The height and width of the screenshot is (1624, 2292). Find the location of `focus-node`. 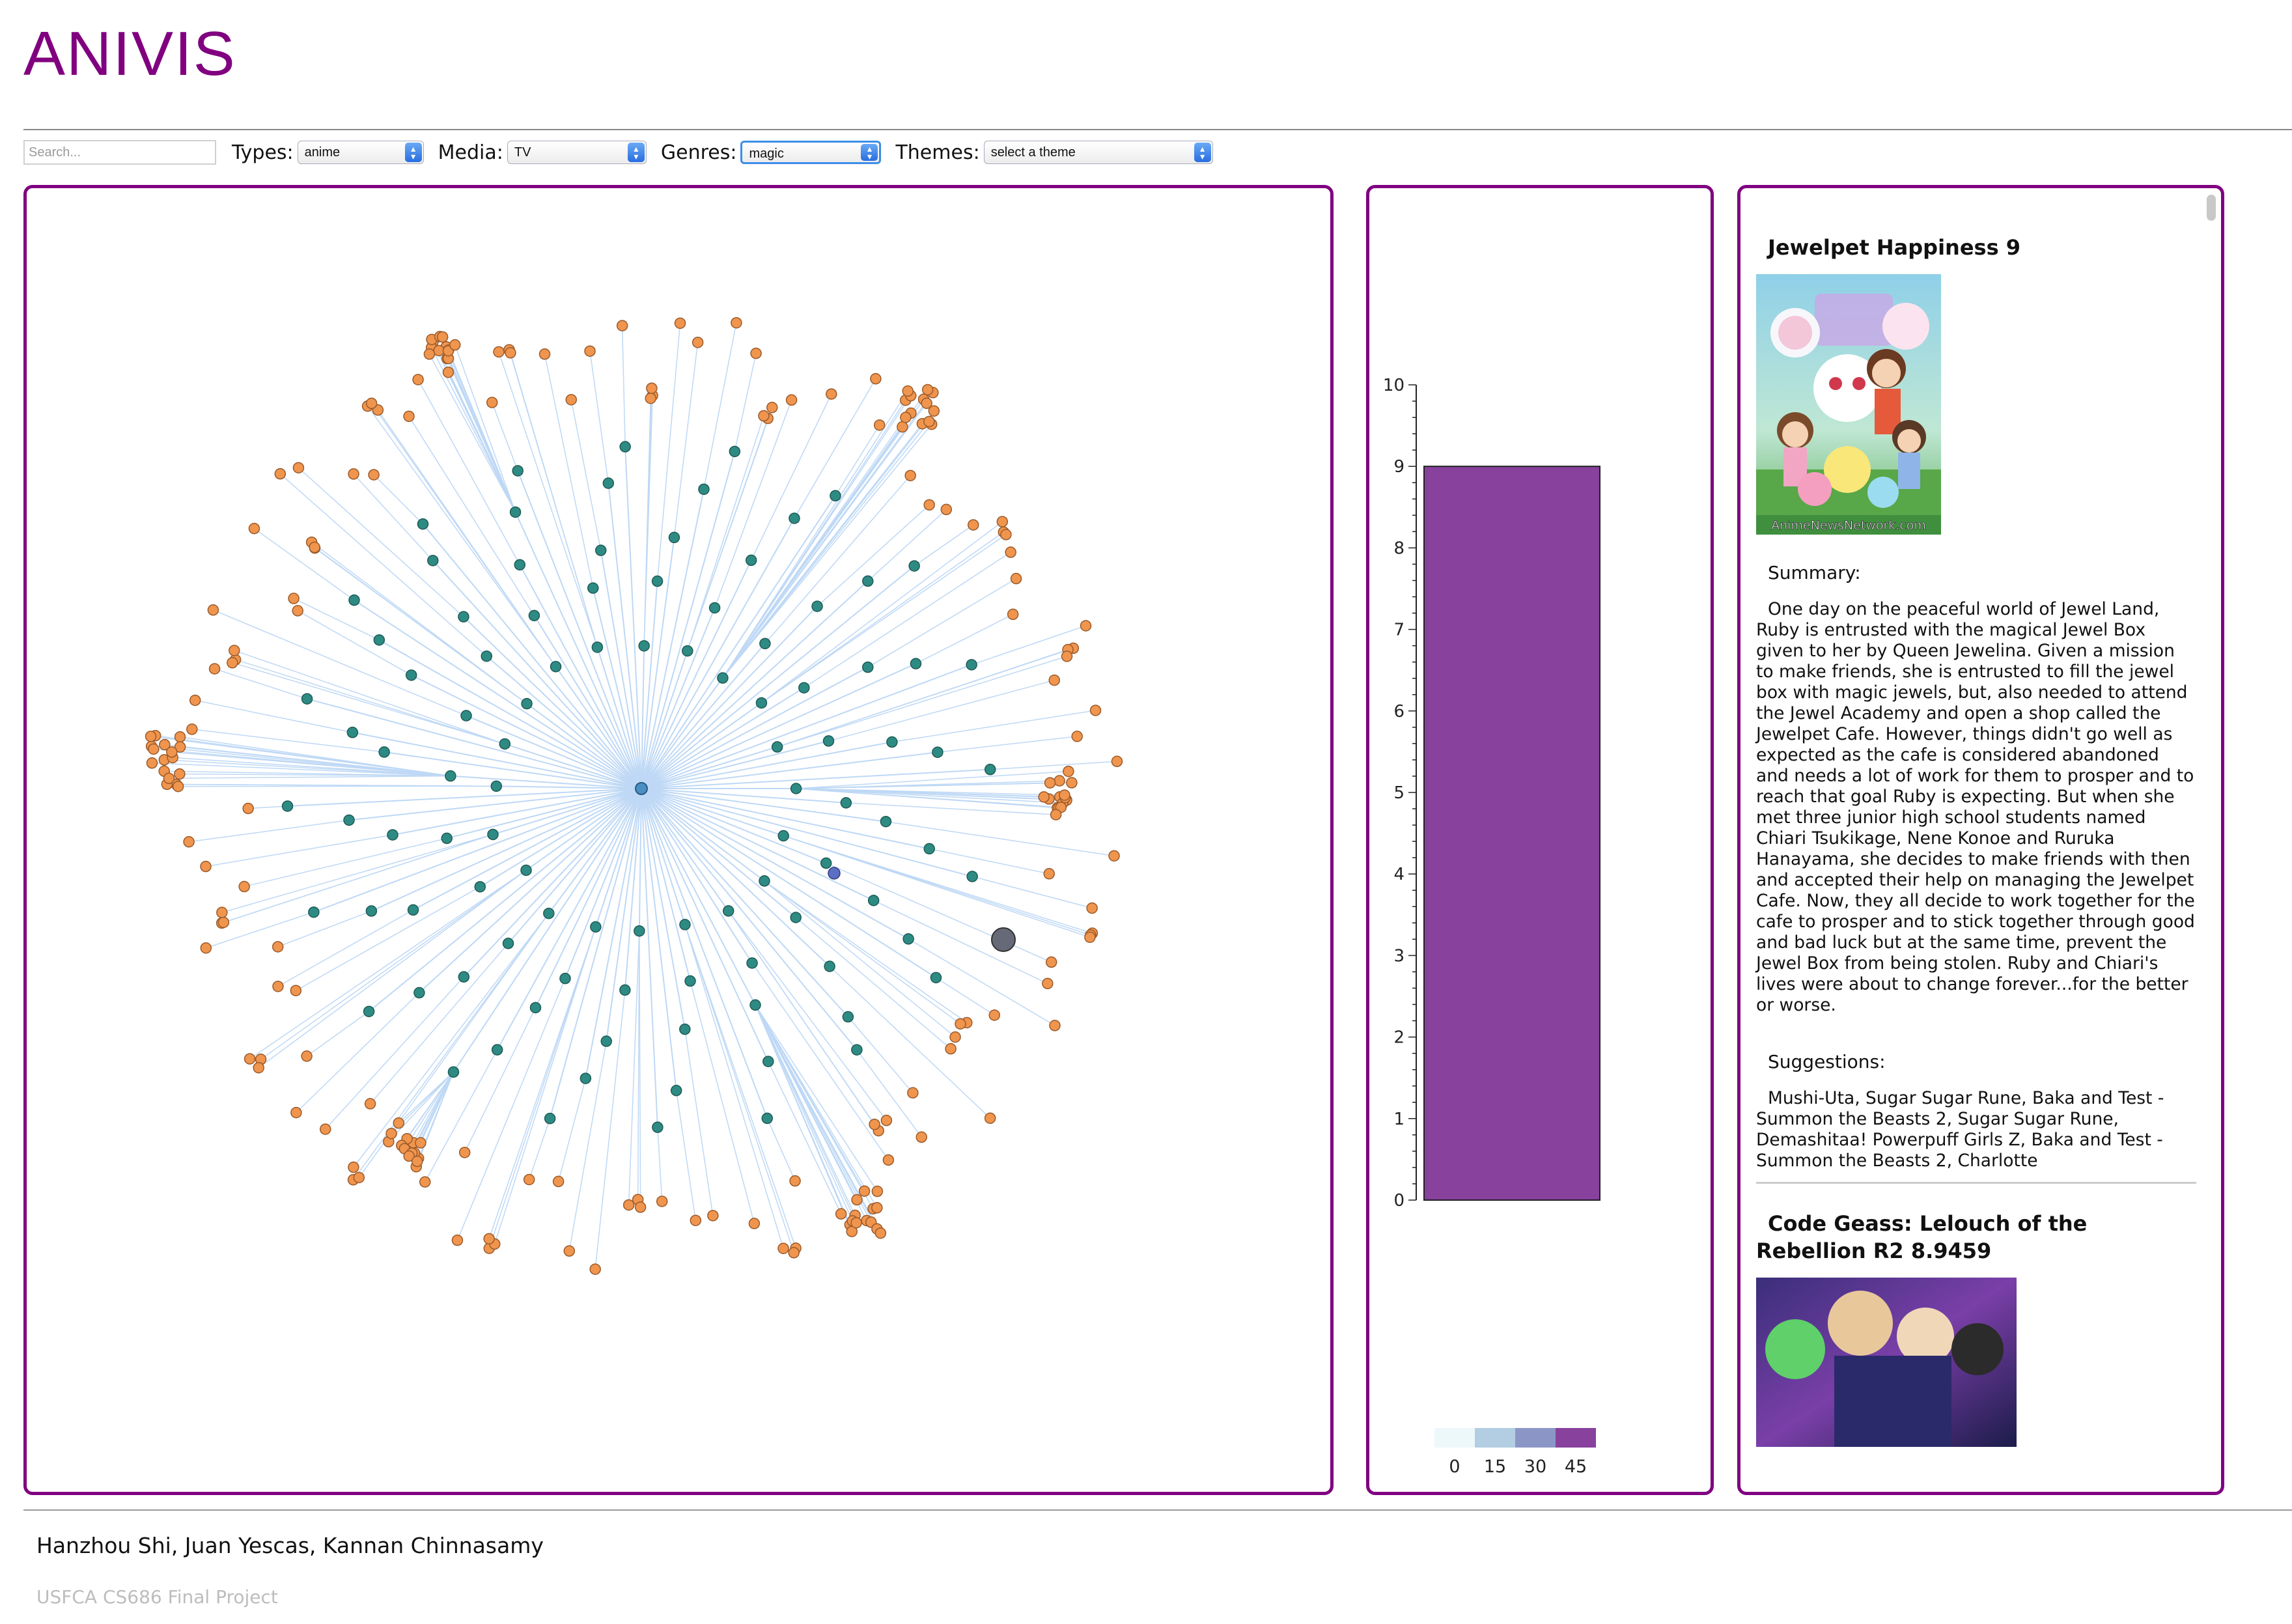

focus-node is located at coordinates (1003, 940).